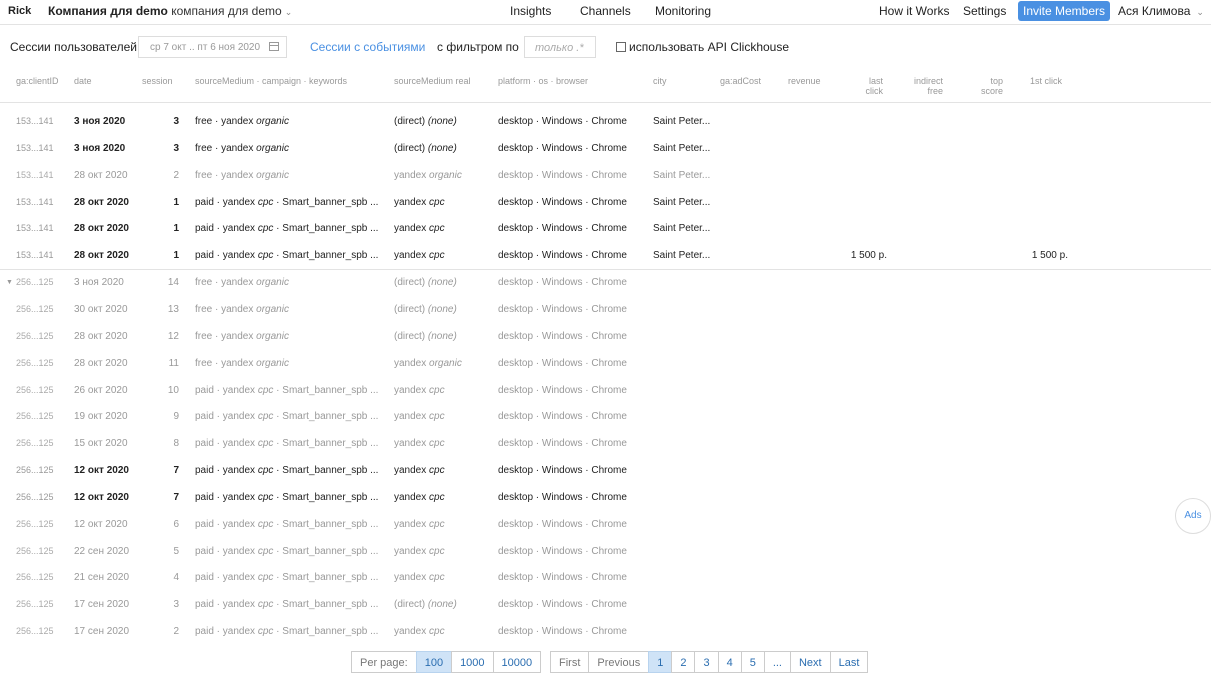 The image size is (1211, 681). I want to click on col-first-click: 1st click, so click(1046, 81).